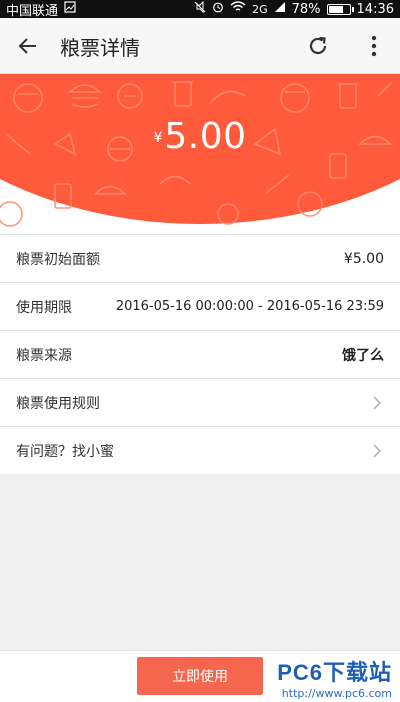  What do you see at coordinates (200, 46) in the screenshot?
I see `app-bar: 粮票详情` at bounding box center [200, 46].